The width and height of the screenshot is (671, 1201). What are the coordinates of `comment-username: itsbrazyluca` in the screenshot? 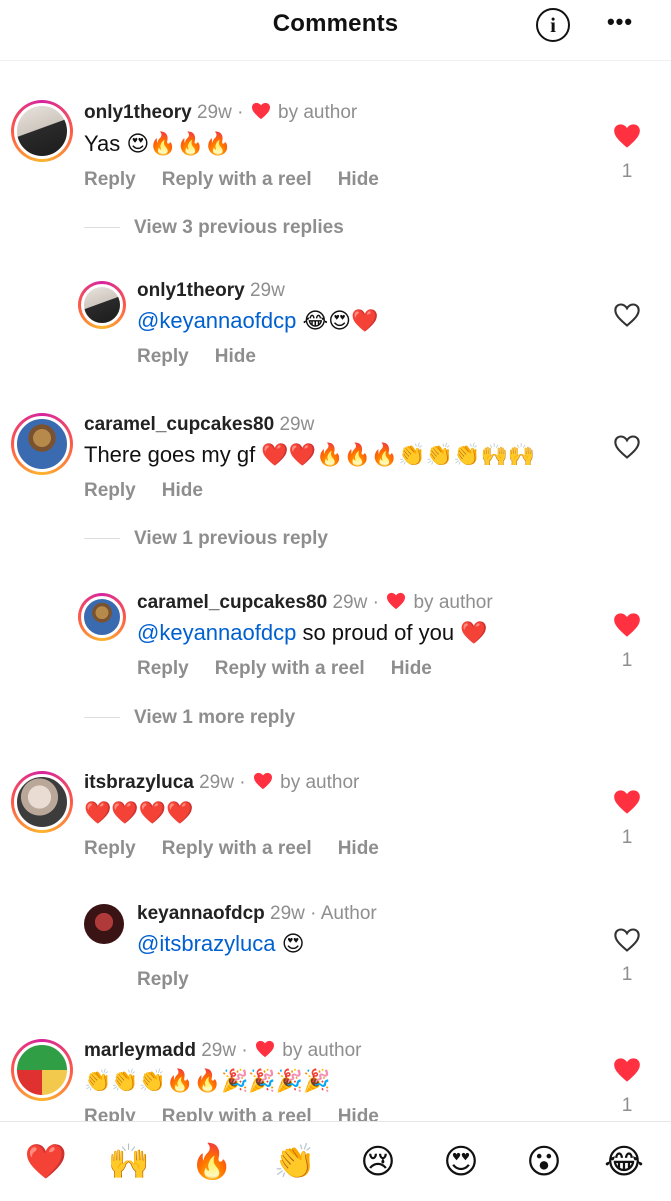 It's located at (139, 782).